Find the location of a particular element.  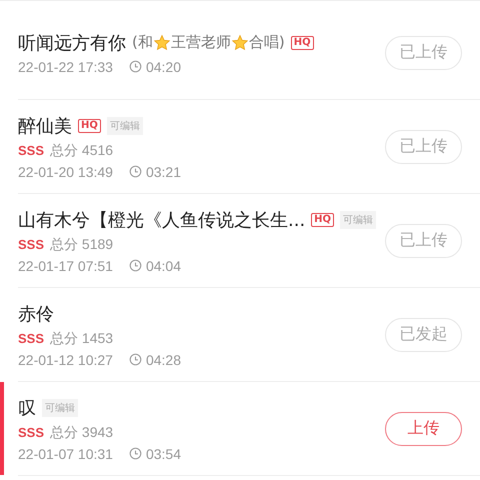

date-text: 22-01-20 13:49 is located at coordinates (65, 172).